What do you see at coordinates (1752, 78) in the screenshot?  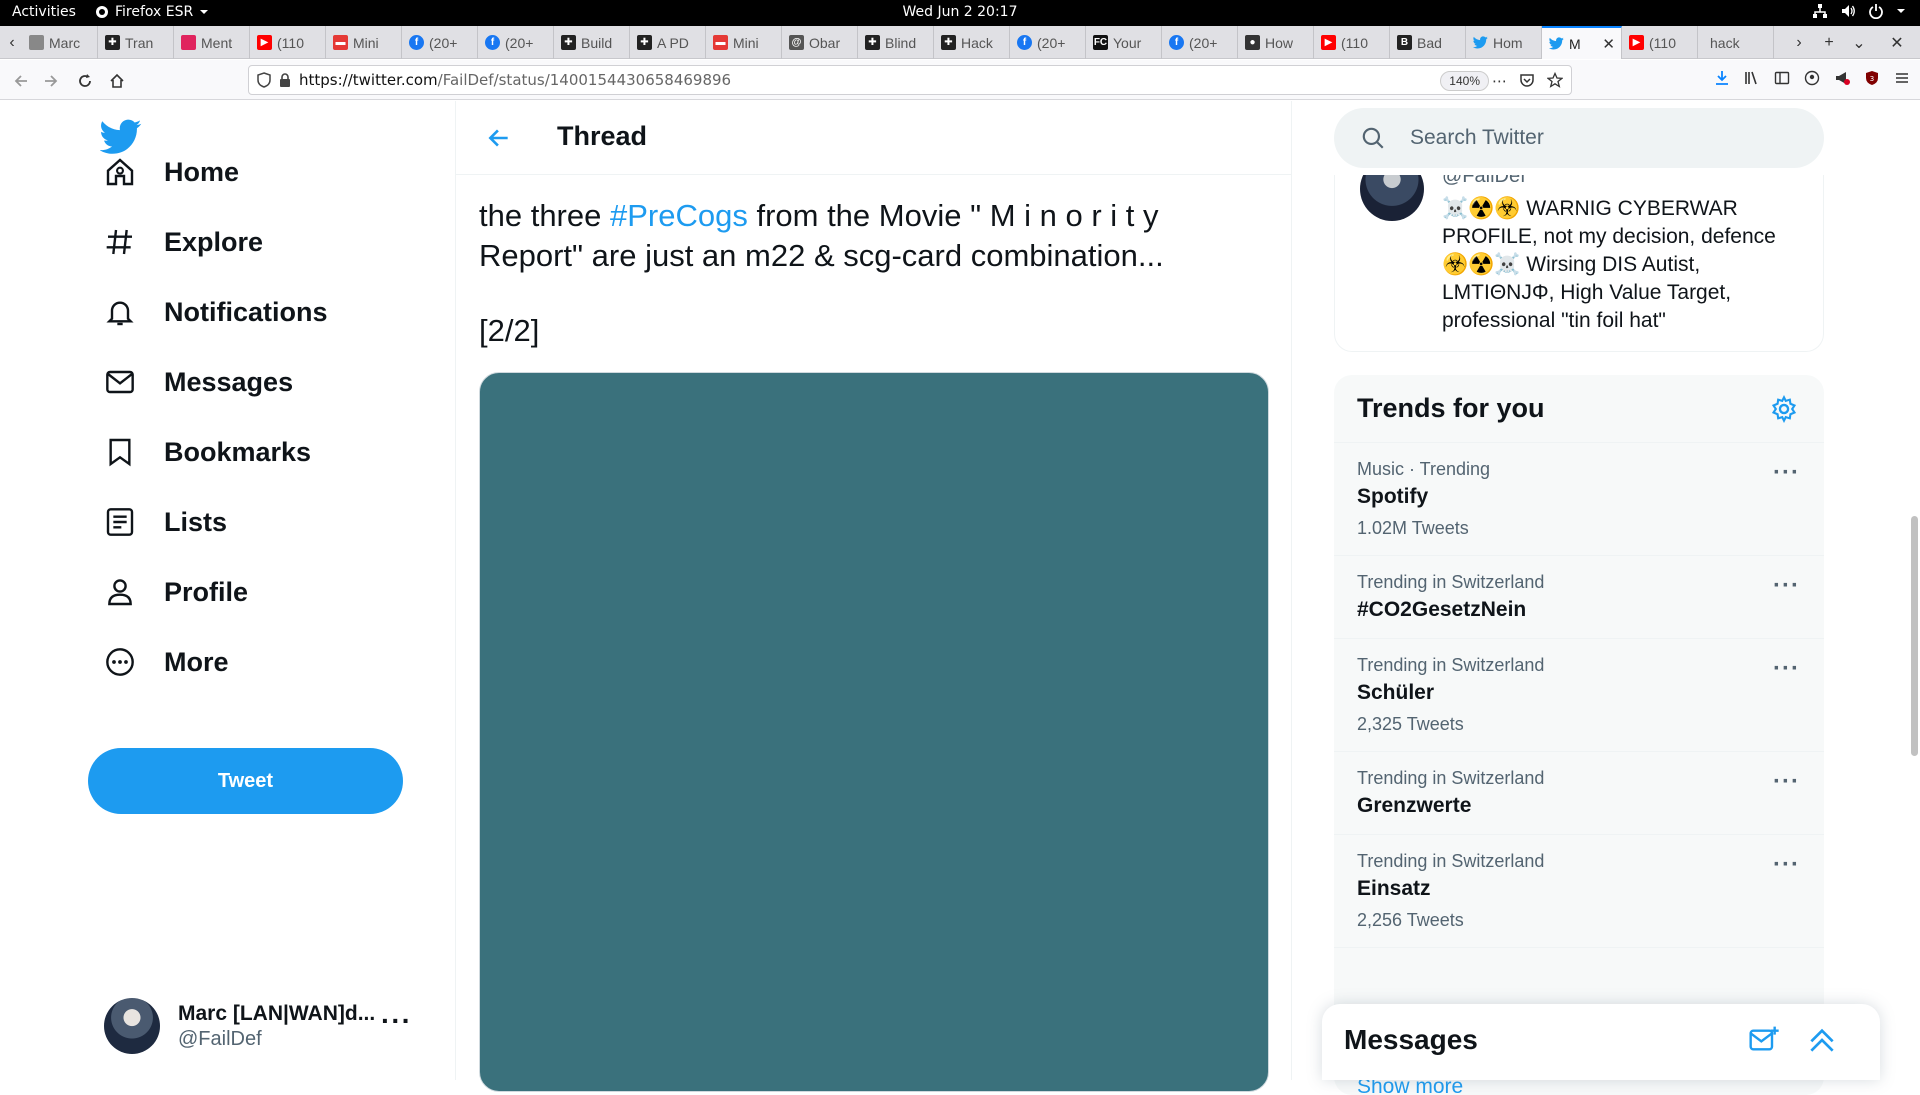 I see `library-icon` at bounding box center [1752, 78].